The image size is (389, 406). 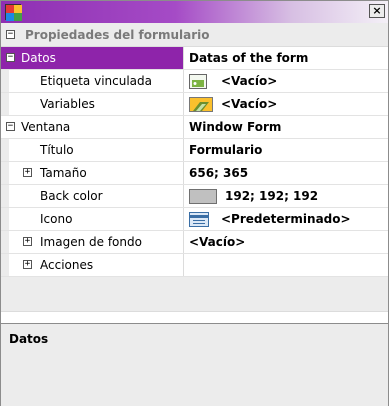 I want to click on property-value-cell: Formulario, so click(x=286, y=150).